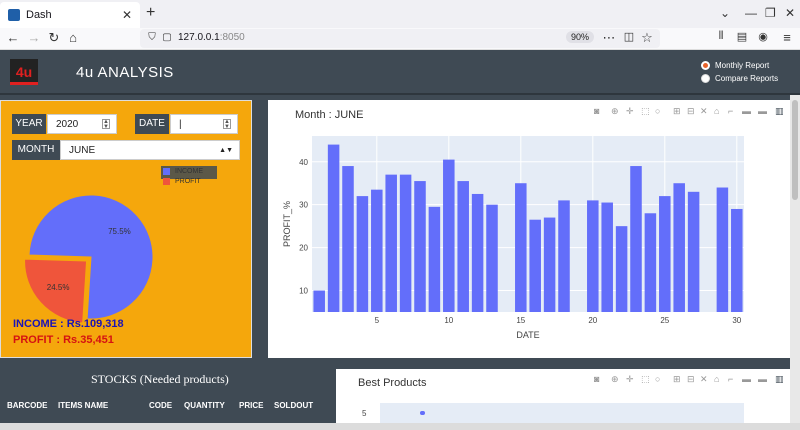 The width and height of the screenshot is (800, 430). I want to click on best-products-title: Best Products, so click(392, 383).